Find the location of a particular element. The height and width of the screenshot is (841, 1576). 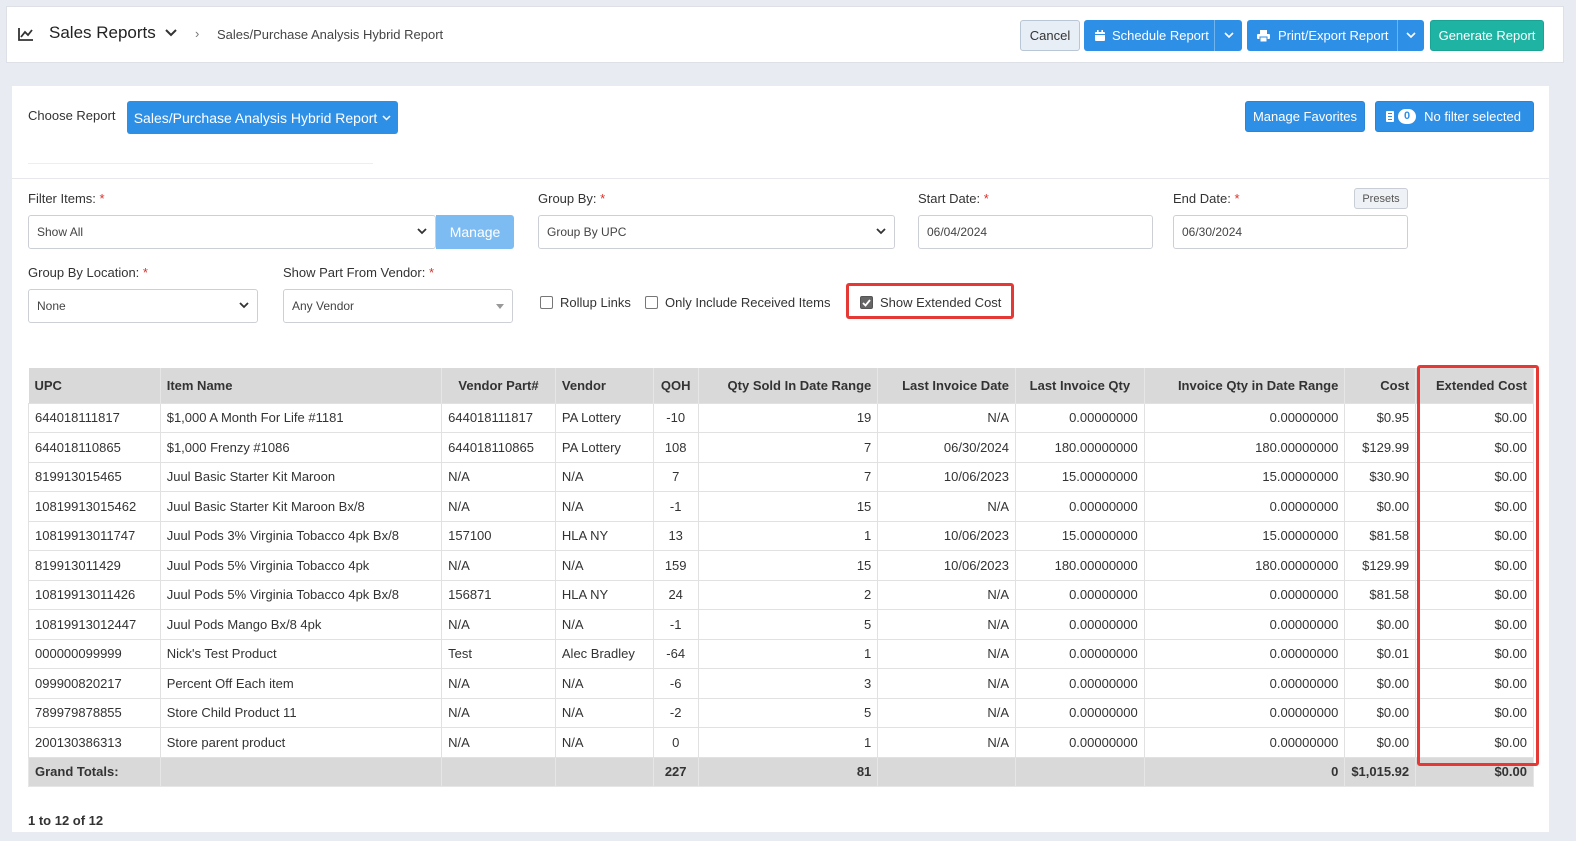

report-select-dropdown: Sales/Purchase Analysis Hybrid Report is located at coordinates (262, 117).